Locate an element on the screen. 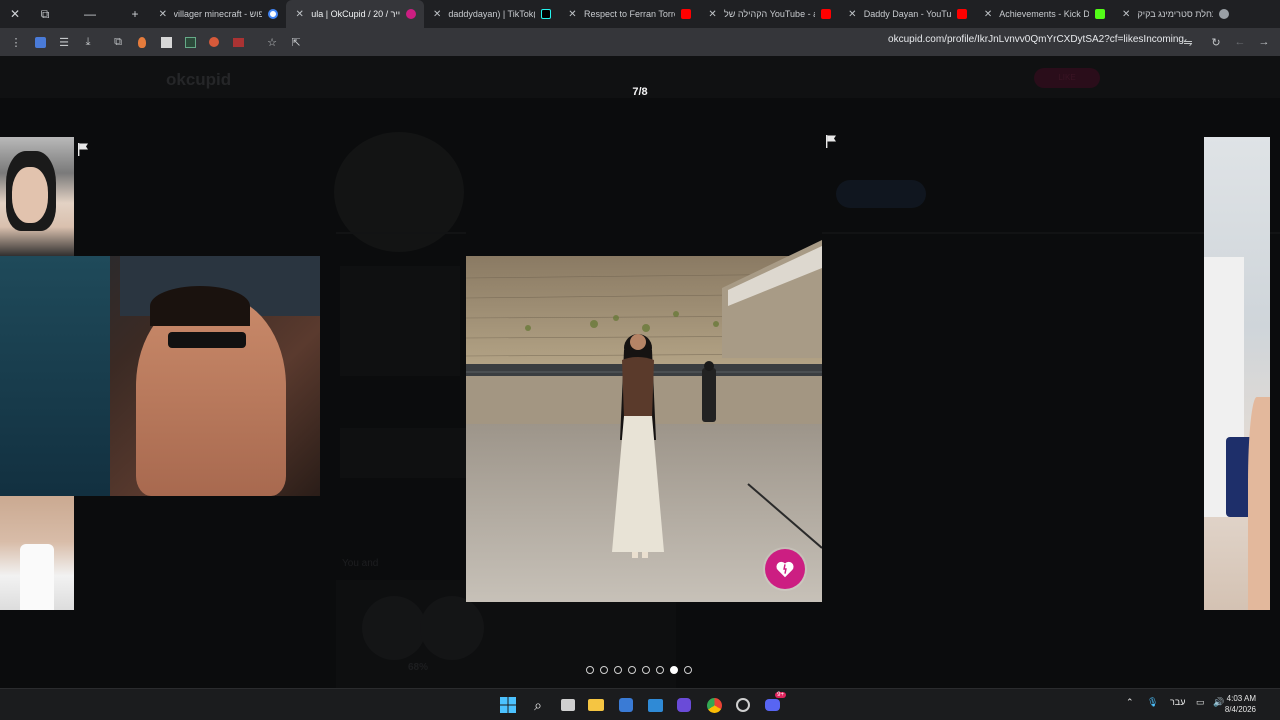 Image resolution: width=1280 pixels, height=720 pixels. menu-icon: ⋮ is located at coordinates (16, 42).